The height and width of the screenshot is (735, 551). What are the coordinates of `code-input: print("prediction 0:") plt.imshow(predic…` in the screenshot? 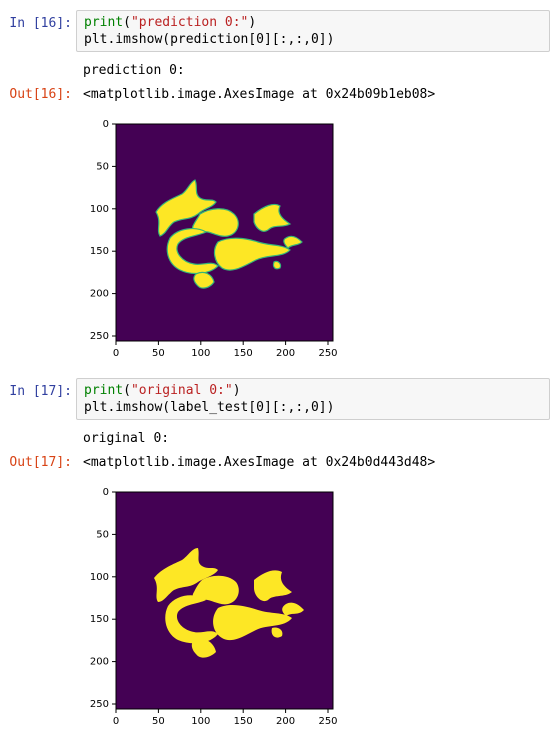 It's located at (313, 31).